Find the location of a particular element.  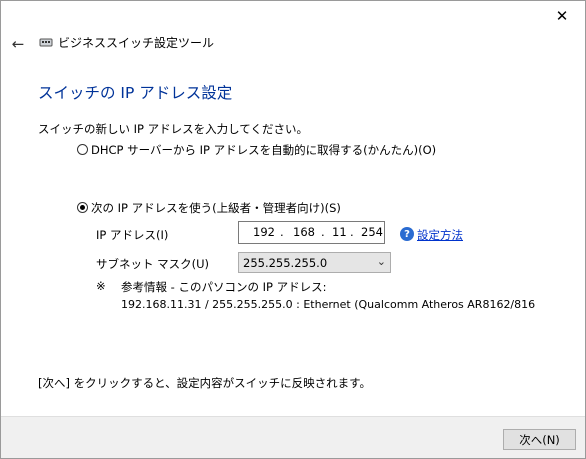

manual-ip-radio is located at coordinates (82, 207).